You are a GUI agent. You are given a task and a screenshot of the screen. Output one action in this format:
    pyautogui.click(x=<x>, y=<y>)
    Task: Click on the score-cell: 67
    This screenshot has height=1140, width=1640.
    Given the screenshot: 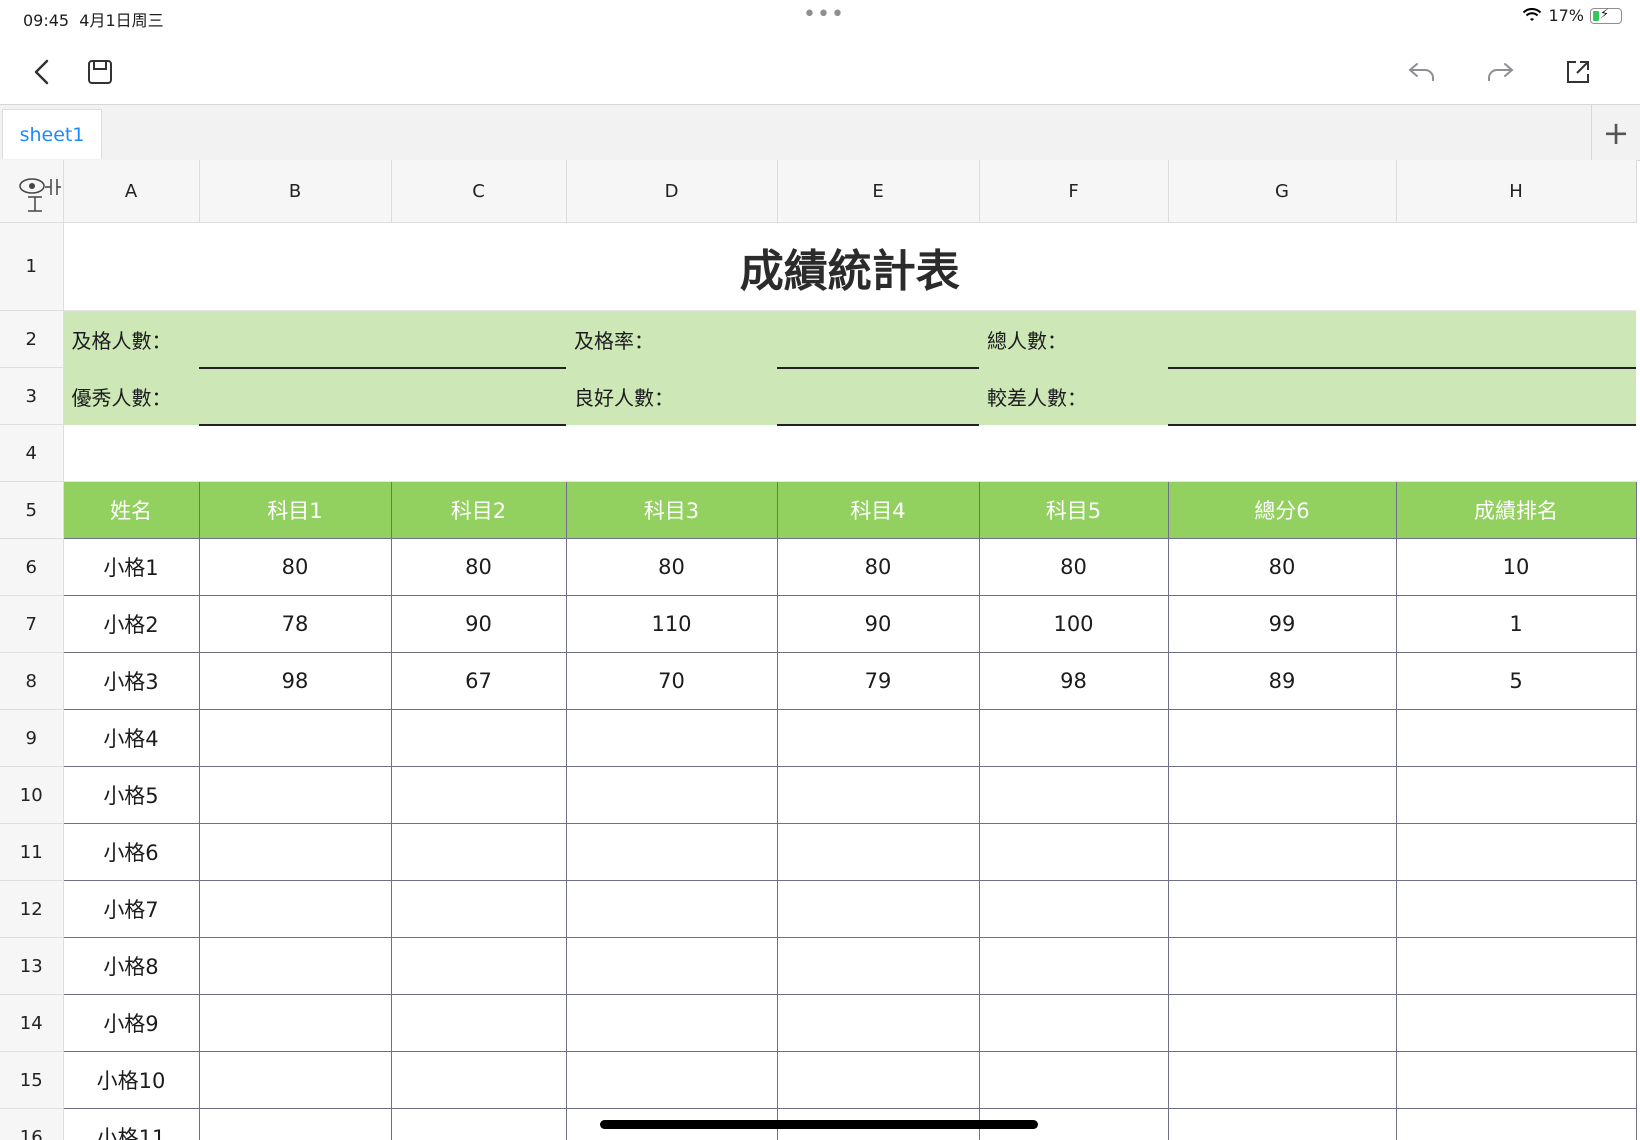 What is the action you would take?
    pyautogui.click(x=478, y=681)
    